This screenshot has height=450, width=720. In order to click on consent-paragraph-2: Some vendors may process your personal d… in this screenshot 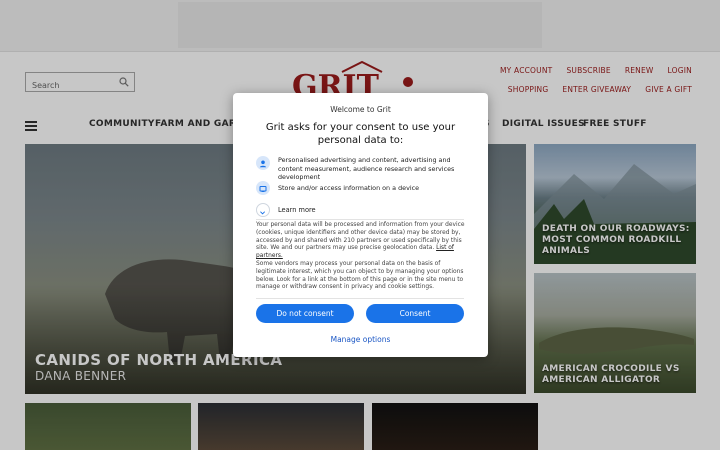, I will do `click(360, 276)`.